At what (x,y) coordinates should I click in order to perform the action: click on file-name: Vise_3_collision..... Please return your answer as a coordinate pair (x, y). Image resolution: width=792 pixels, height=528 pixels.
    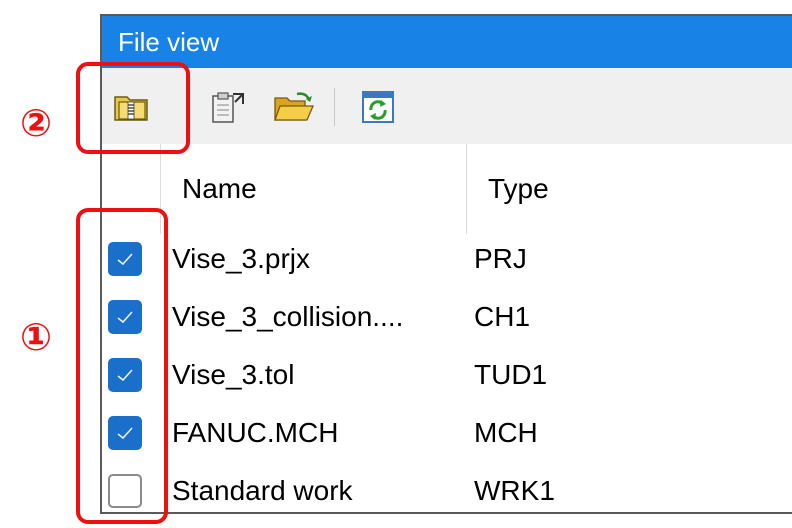
    Looking at the image, I should click on (288, 316).